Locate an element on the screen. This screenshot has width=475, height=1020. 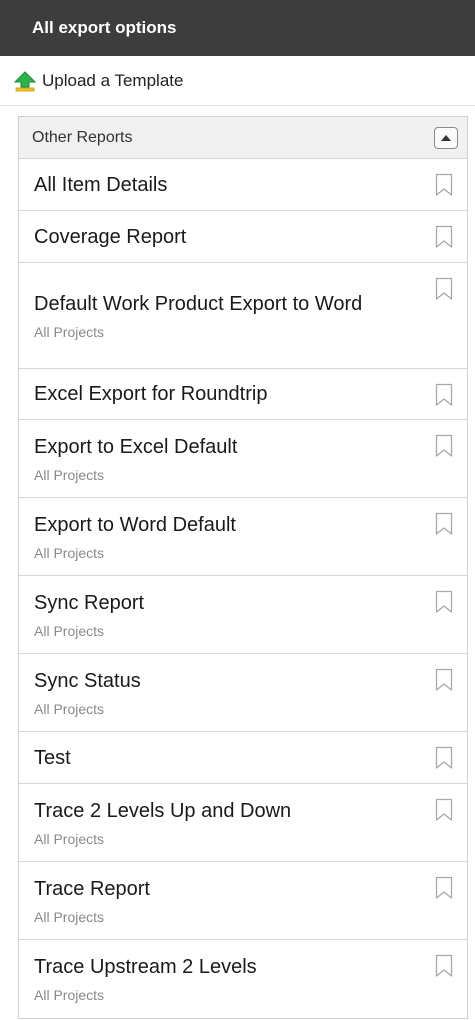
upload-template-label: Upload a Template is located at coordinates (113, 80).